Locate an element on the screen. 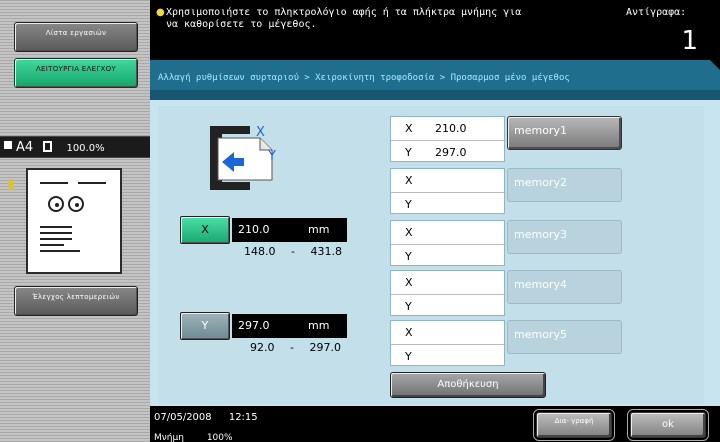  page-preview is located at coordinates (74, 221).